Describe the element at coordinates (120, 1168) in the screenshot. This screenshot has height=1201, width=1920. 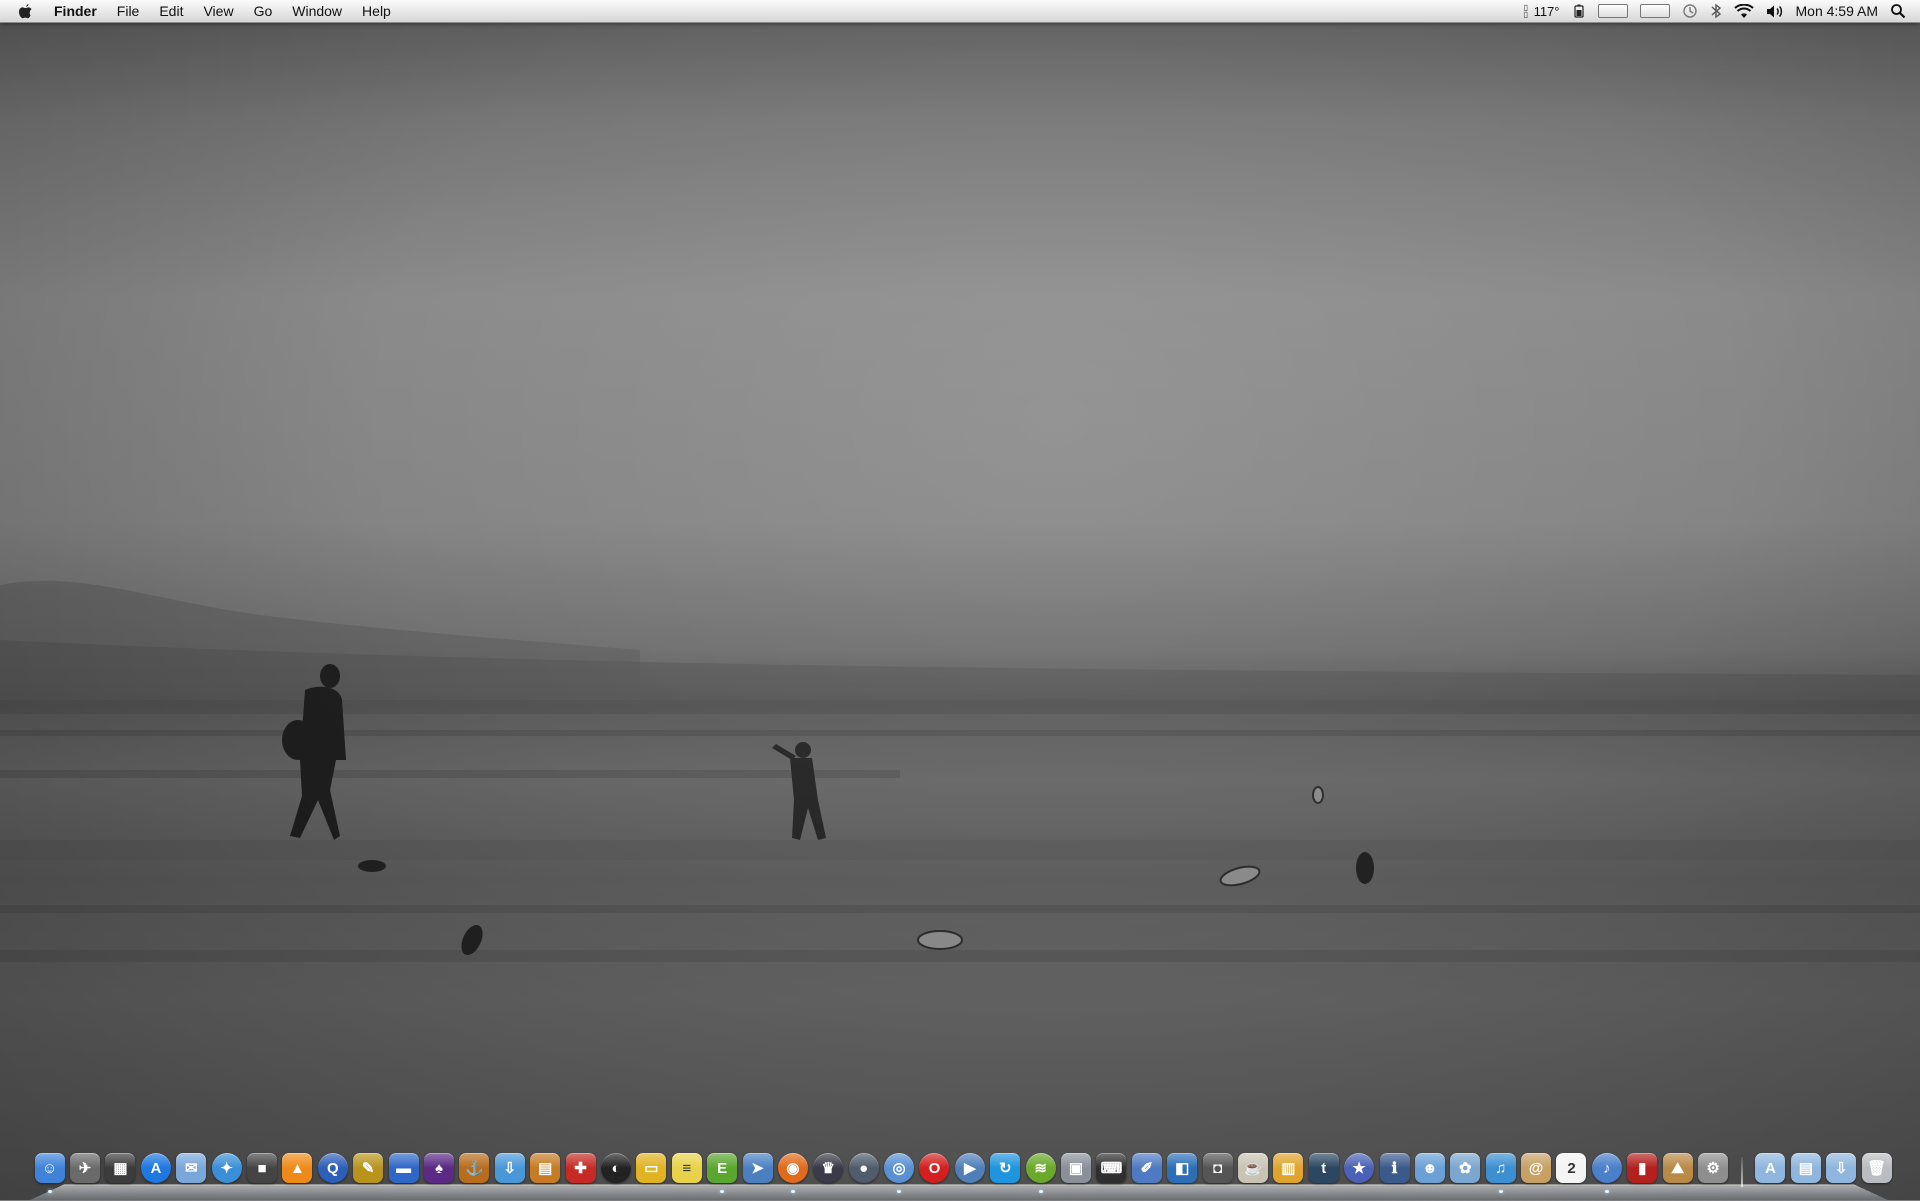
I see `mission-control-icon: ▦` at that location.